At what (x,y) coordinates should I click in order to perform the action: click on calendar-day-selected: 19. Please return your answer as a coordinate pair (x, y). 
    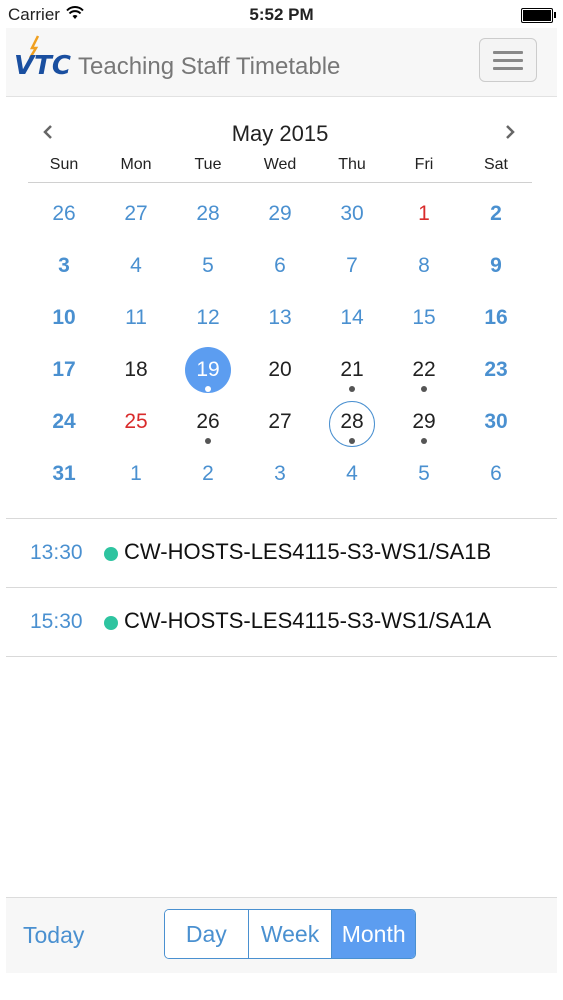
    Looking at the image, I should click on (208, 370).